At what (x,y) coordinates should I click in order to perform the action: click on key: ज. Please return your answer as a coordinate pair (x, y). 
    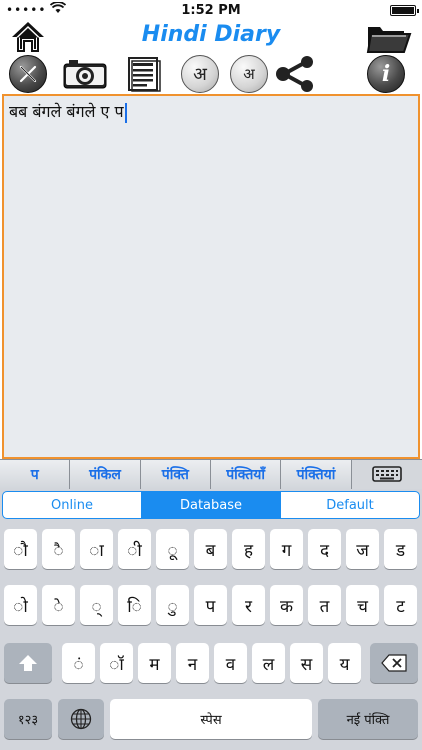
    Looking at the image, I should click on (362, 549).